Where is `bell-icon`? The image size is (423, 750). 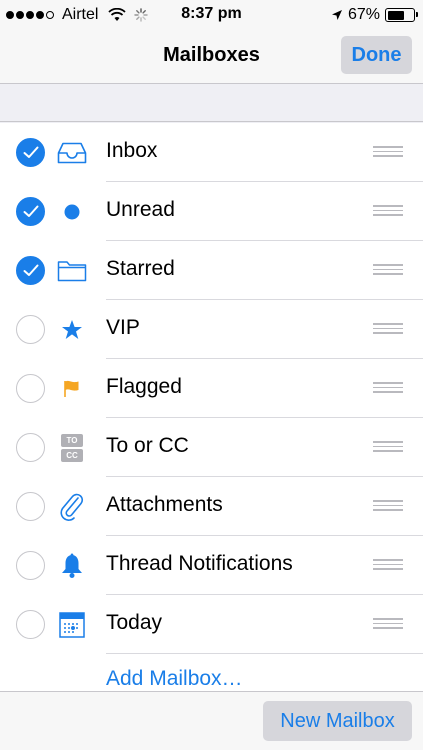 bell-icon is located at coordinates (72, 566).